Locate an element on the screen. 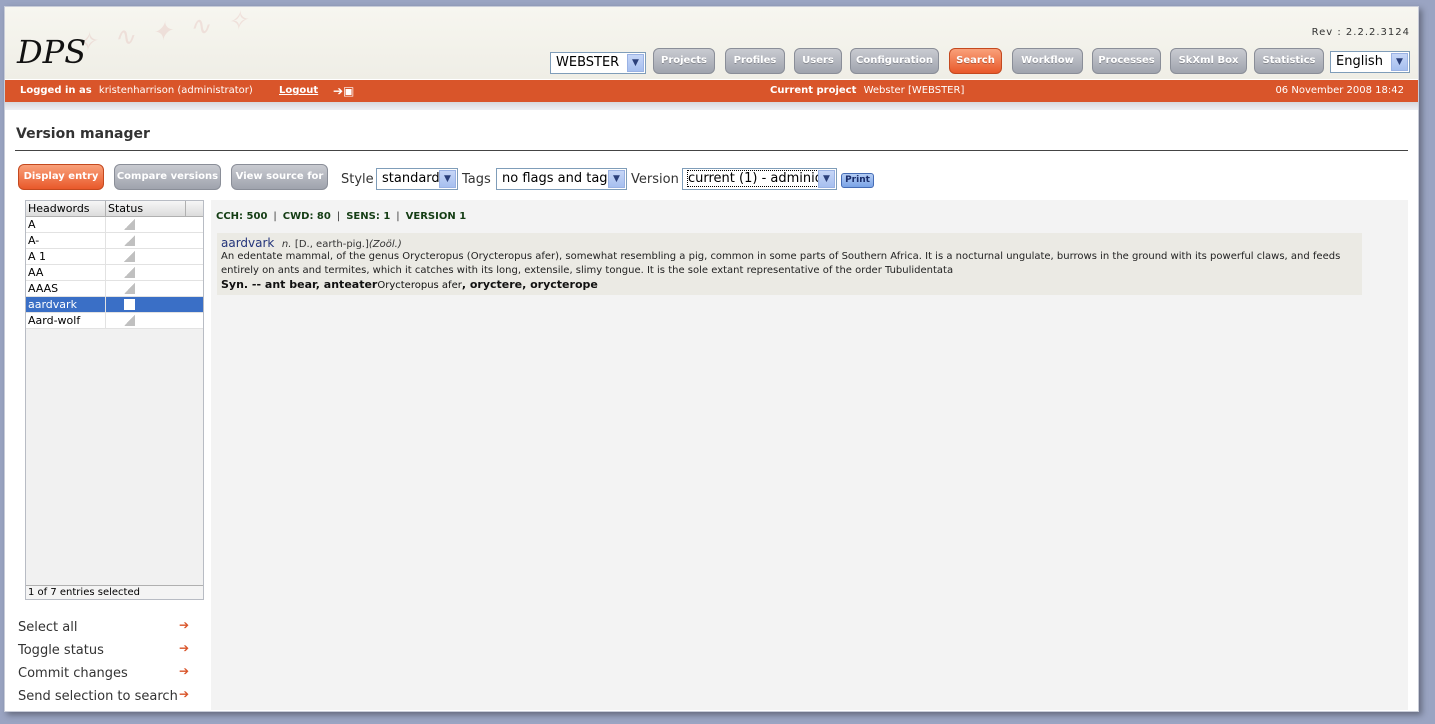  column-status: Status is located at coordinates (146, 208).